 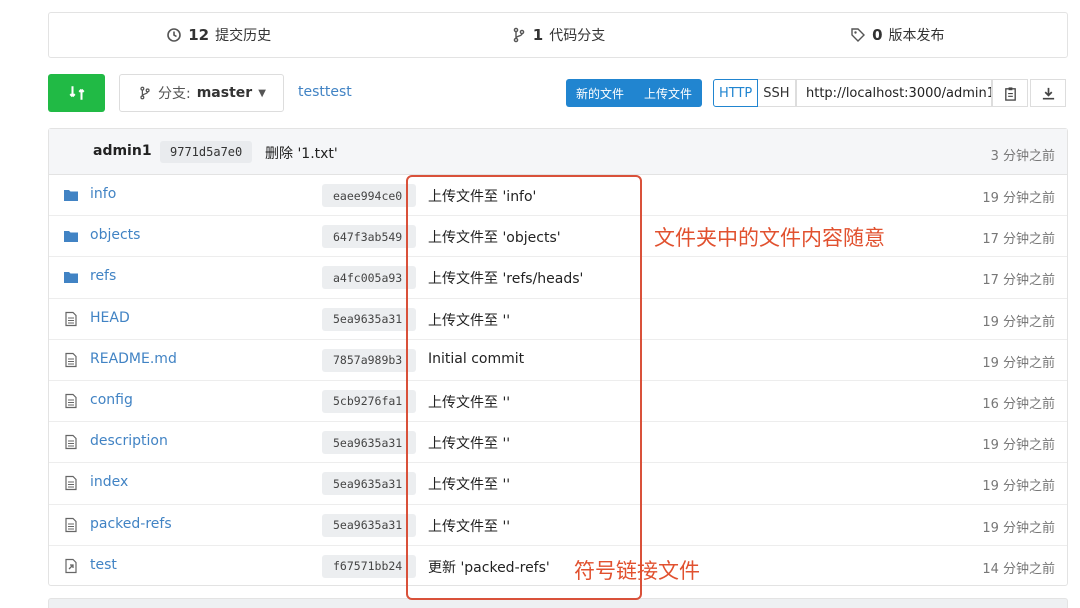 What do you see at coordinates (538, 35) in the screenshot?
I see `branches-count: 1` at bounding box center [538, 35].